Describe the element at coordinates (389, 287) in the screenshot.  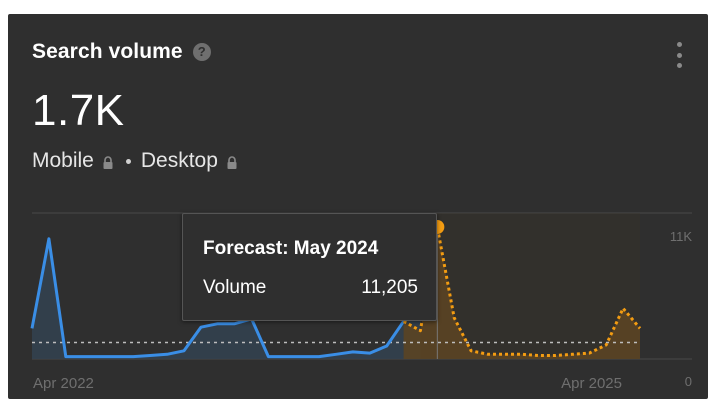
I see `tooltip-metric-value: 11,205` at that location.